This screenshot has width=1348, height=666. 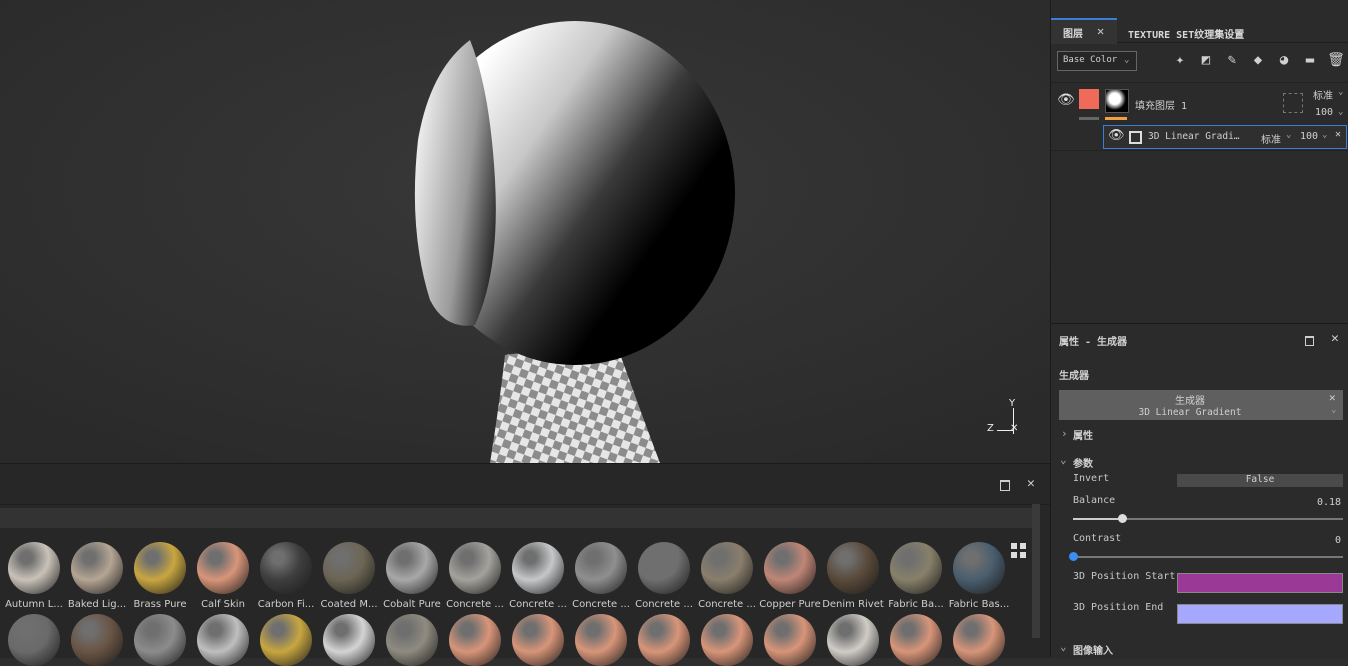 What do you see at coordinates (1190, 412) in the screenshot?
I see `generator-selector-value: 3D Linear Gradient` at bounding box center [1190, 412].